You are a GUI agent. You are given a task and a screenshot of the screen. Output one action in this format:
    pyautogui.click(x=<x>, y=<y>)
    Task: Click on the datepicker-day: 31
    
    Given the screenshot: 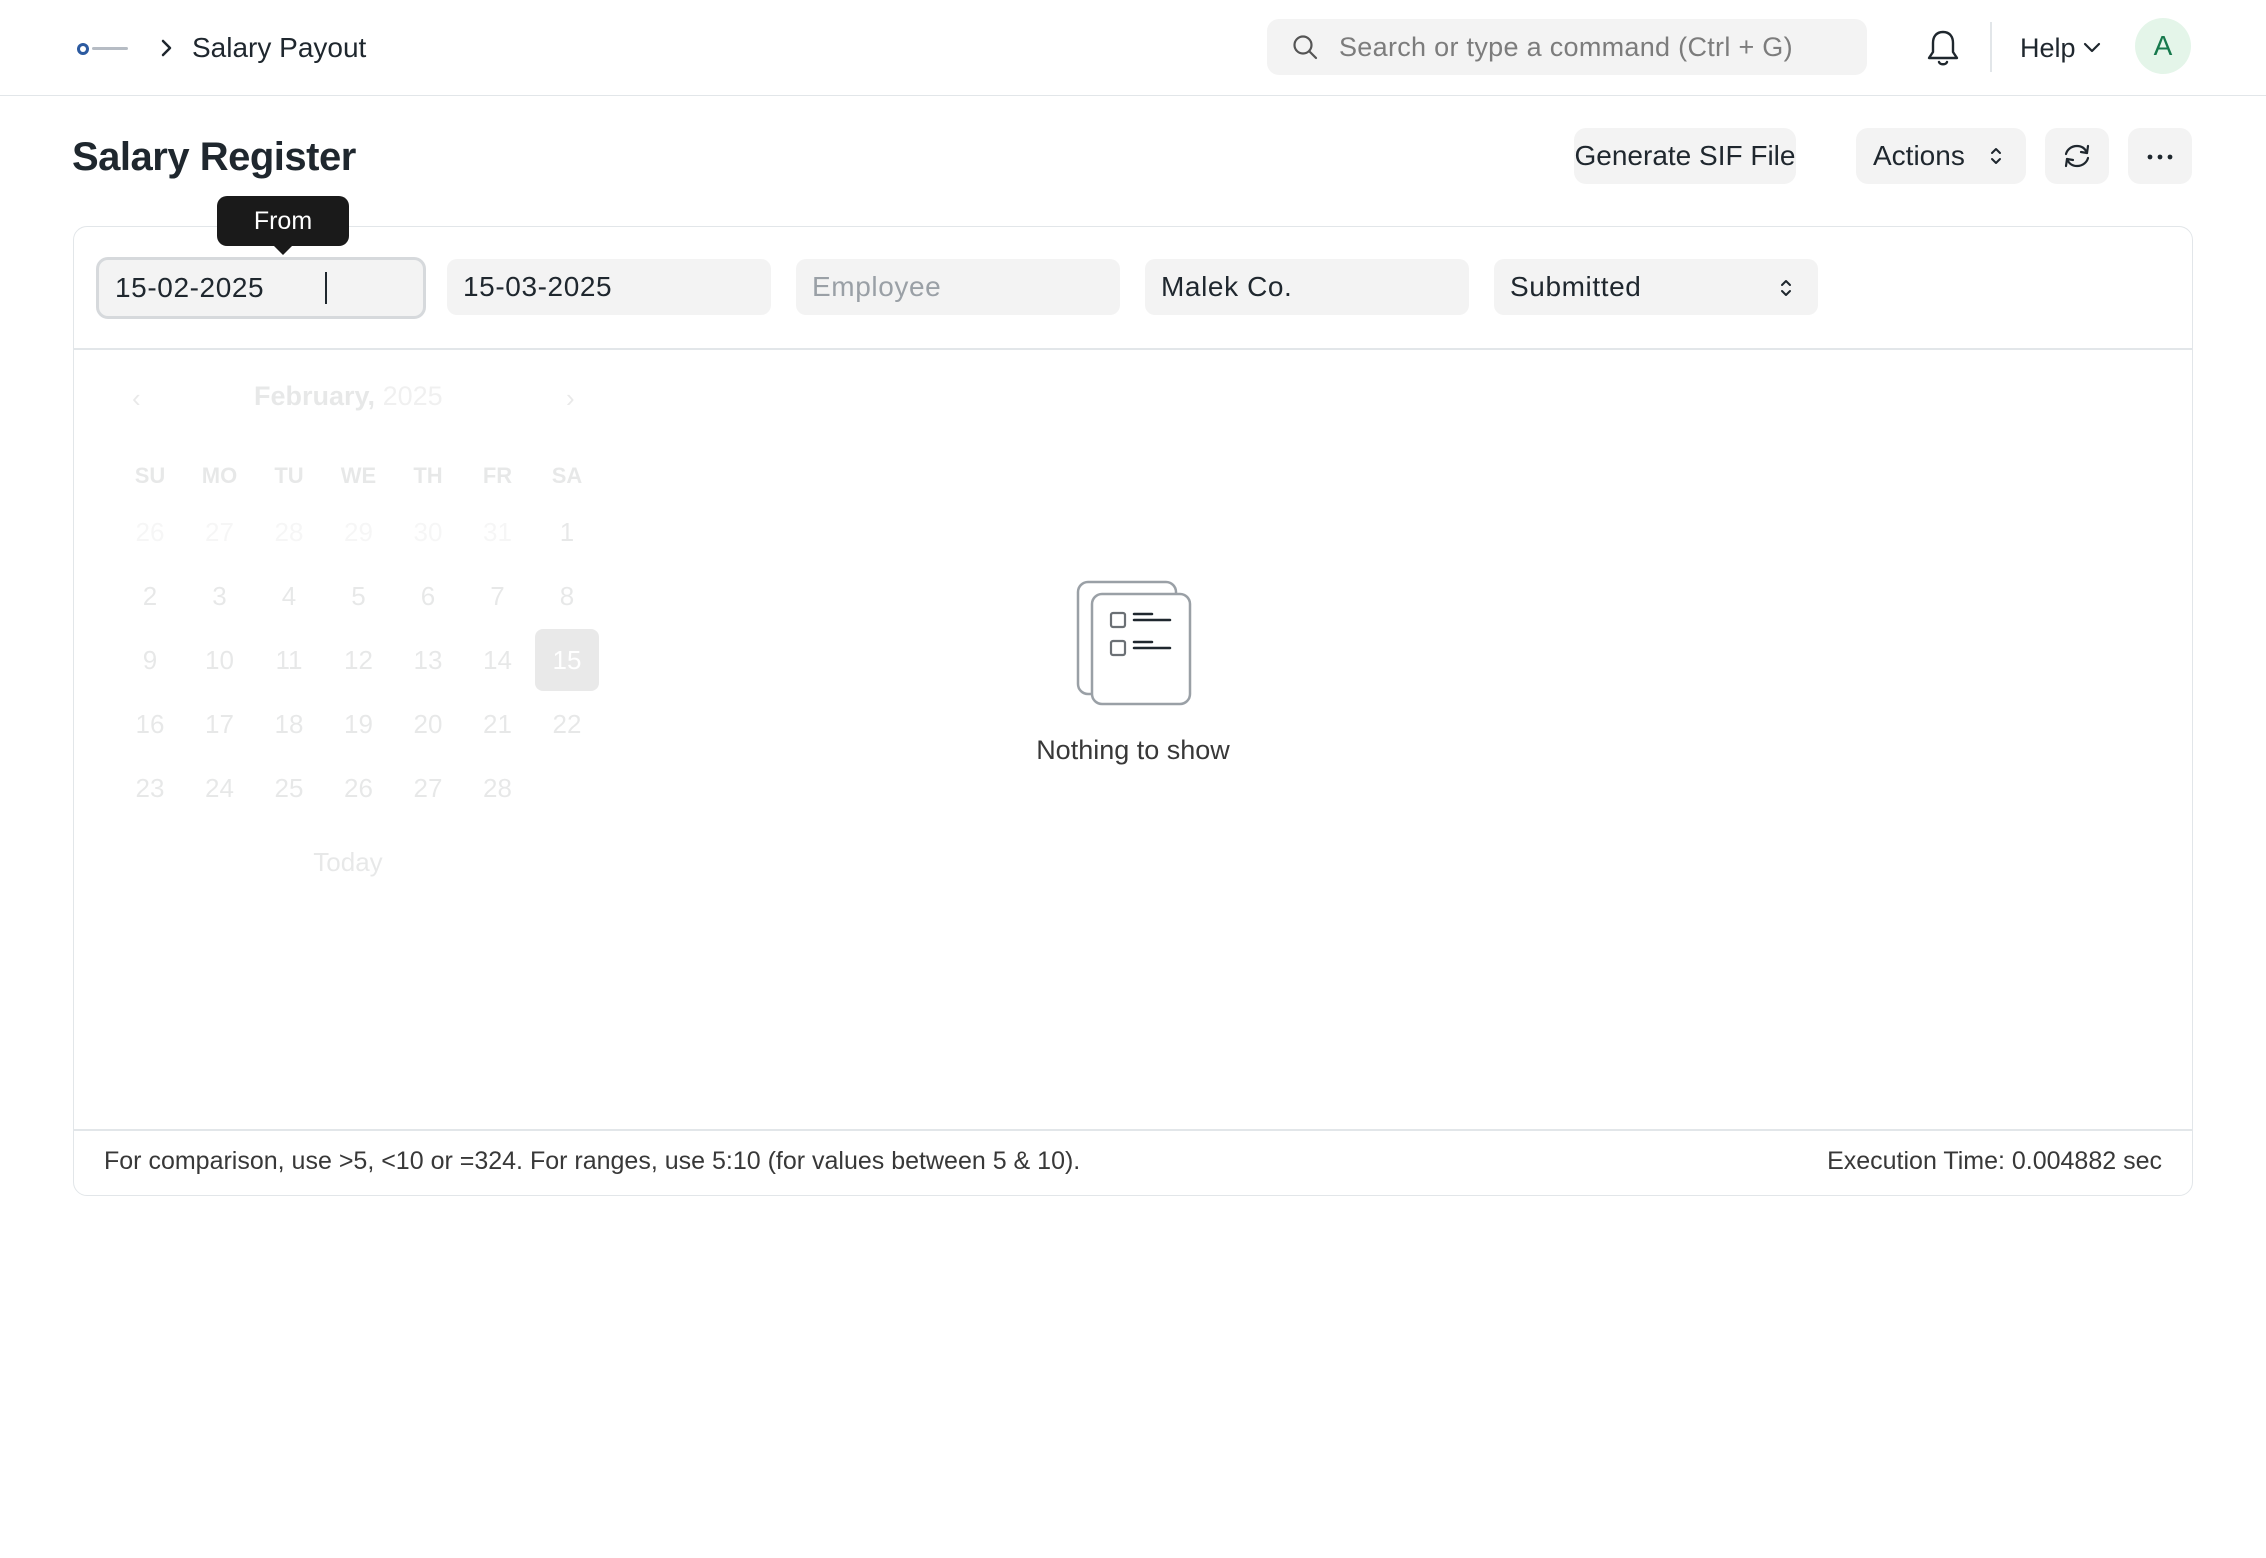 What is the action you would take?
    pyautogui.click(x=498, y=532)
    